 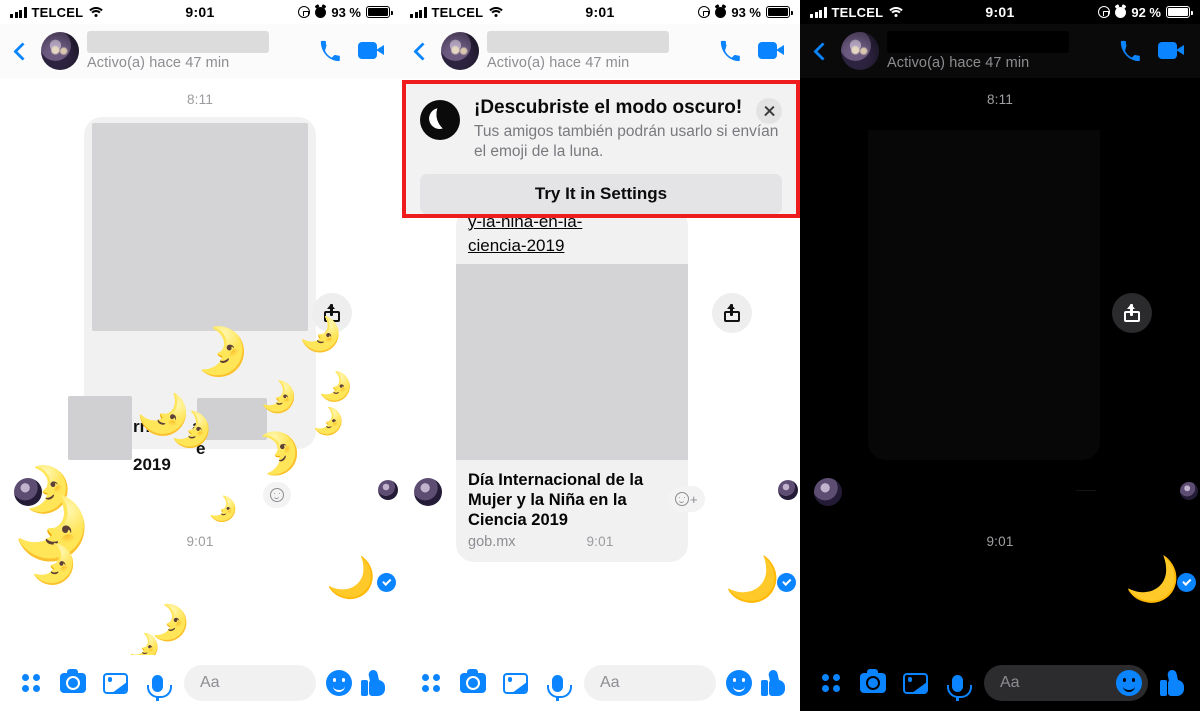 I want to click on contact-activity-status: Activo(a) hace 47 min, so click(x=558, y=63).